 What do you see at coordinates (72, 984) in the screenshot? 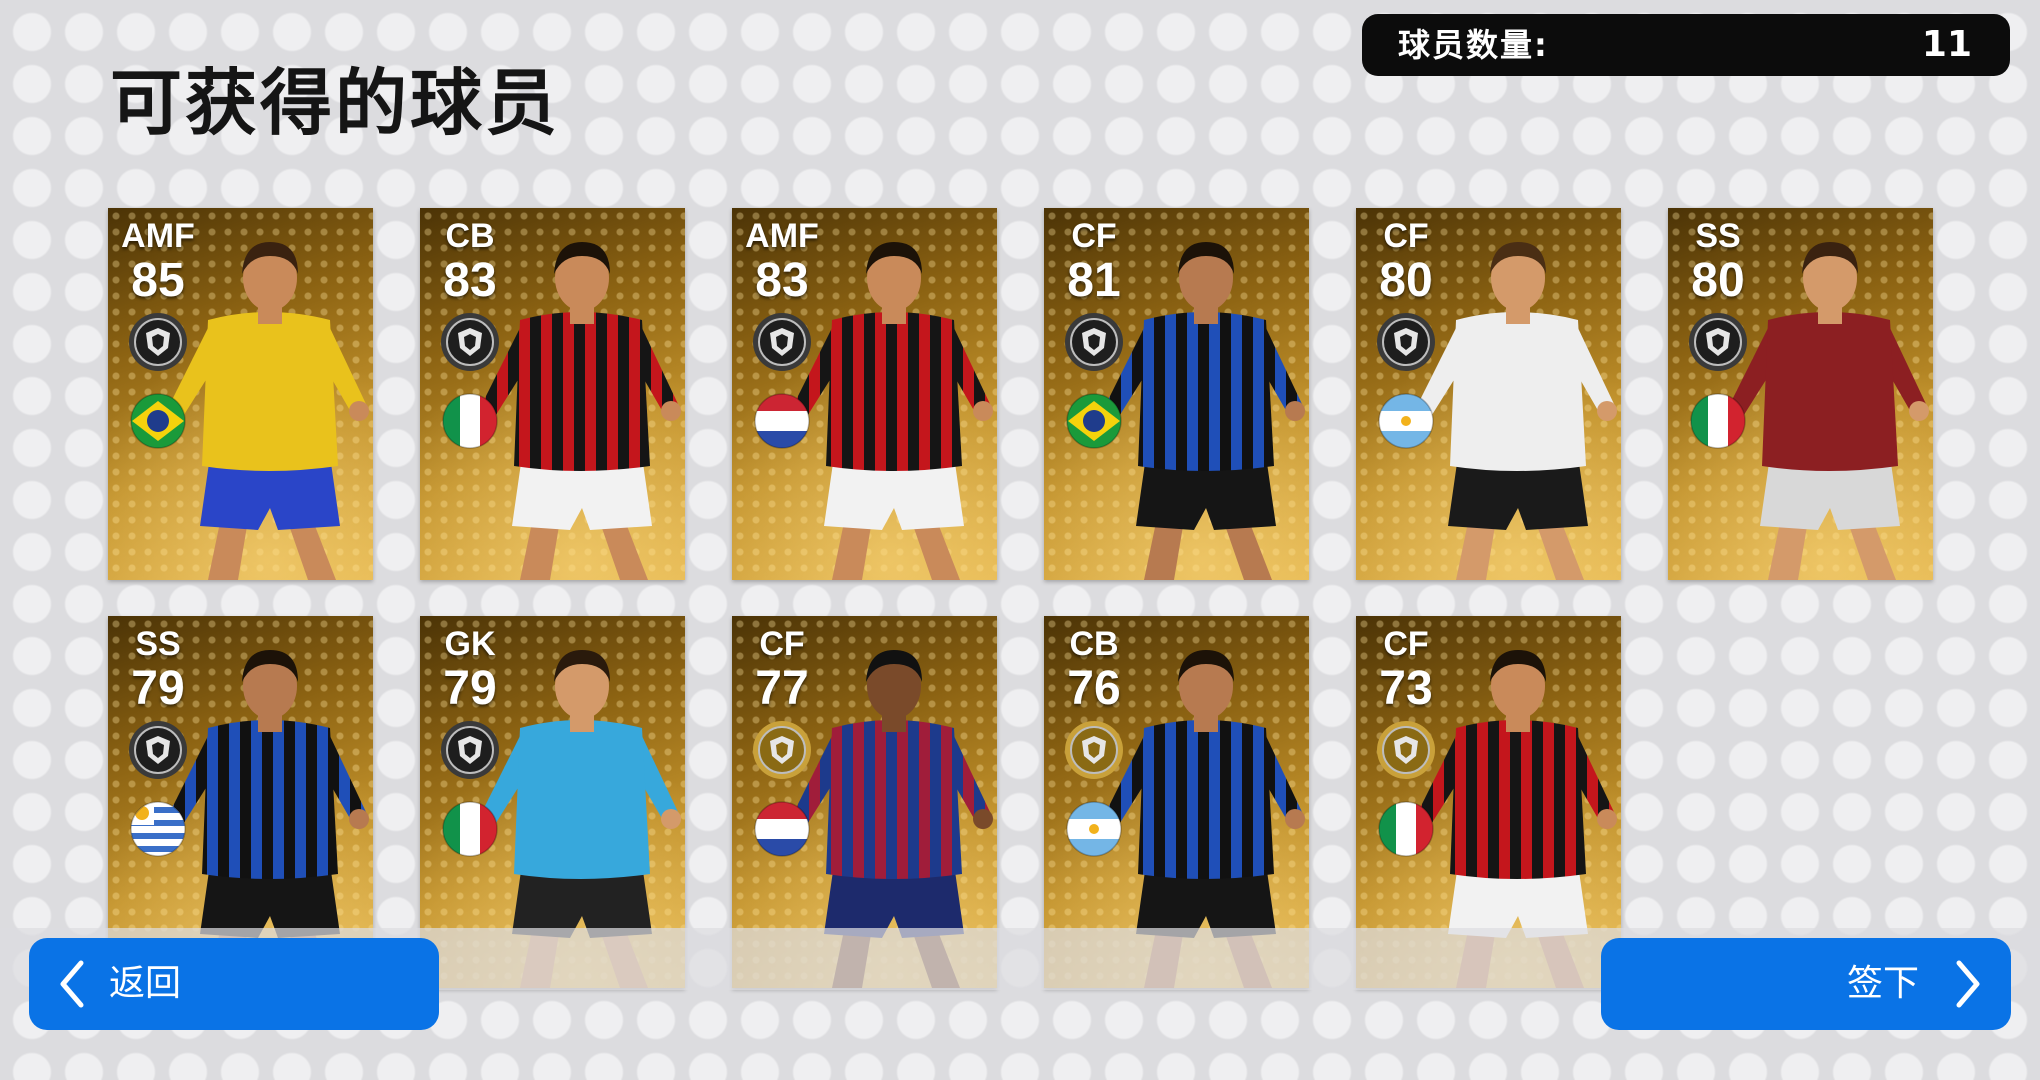
I see `chevron-left-icon` at bounding box center [72, 984].